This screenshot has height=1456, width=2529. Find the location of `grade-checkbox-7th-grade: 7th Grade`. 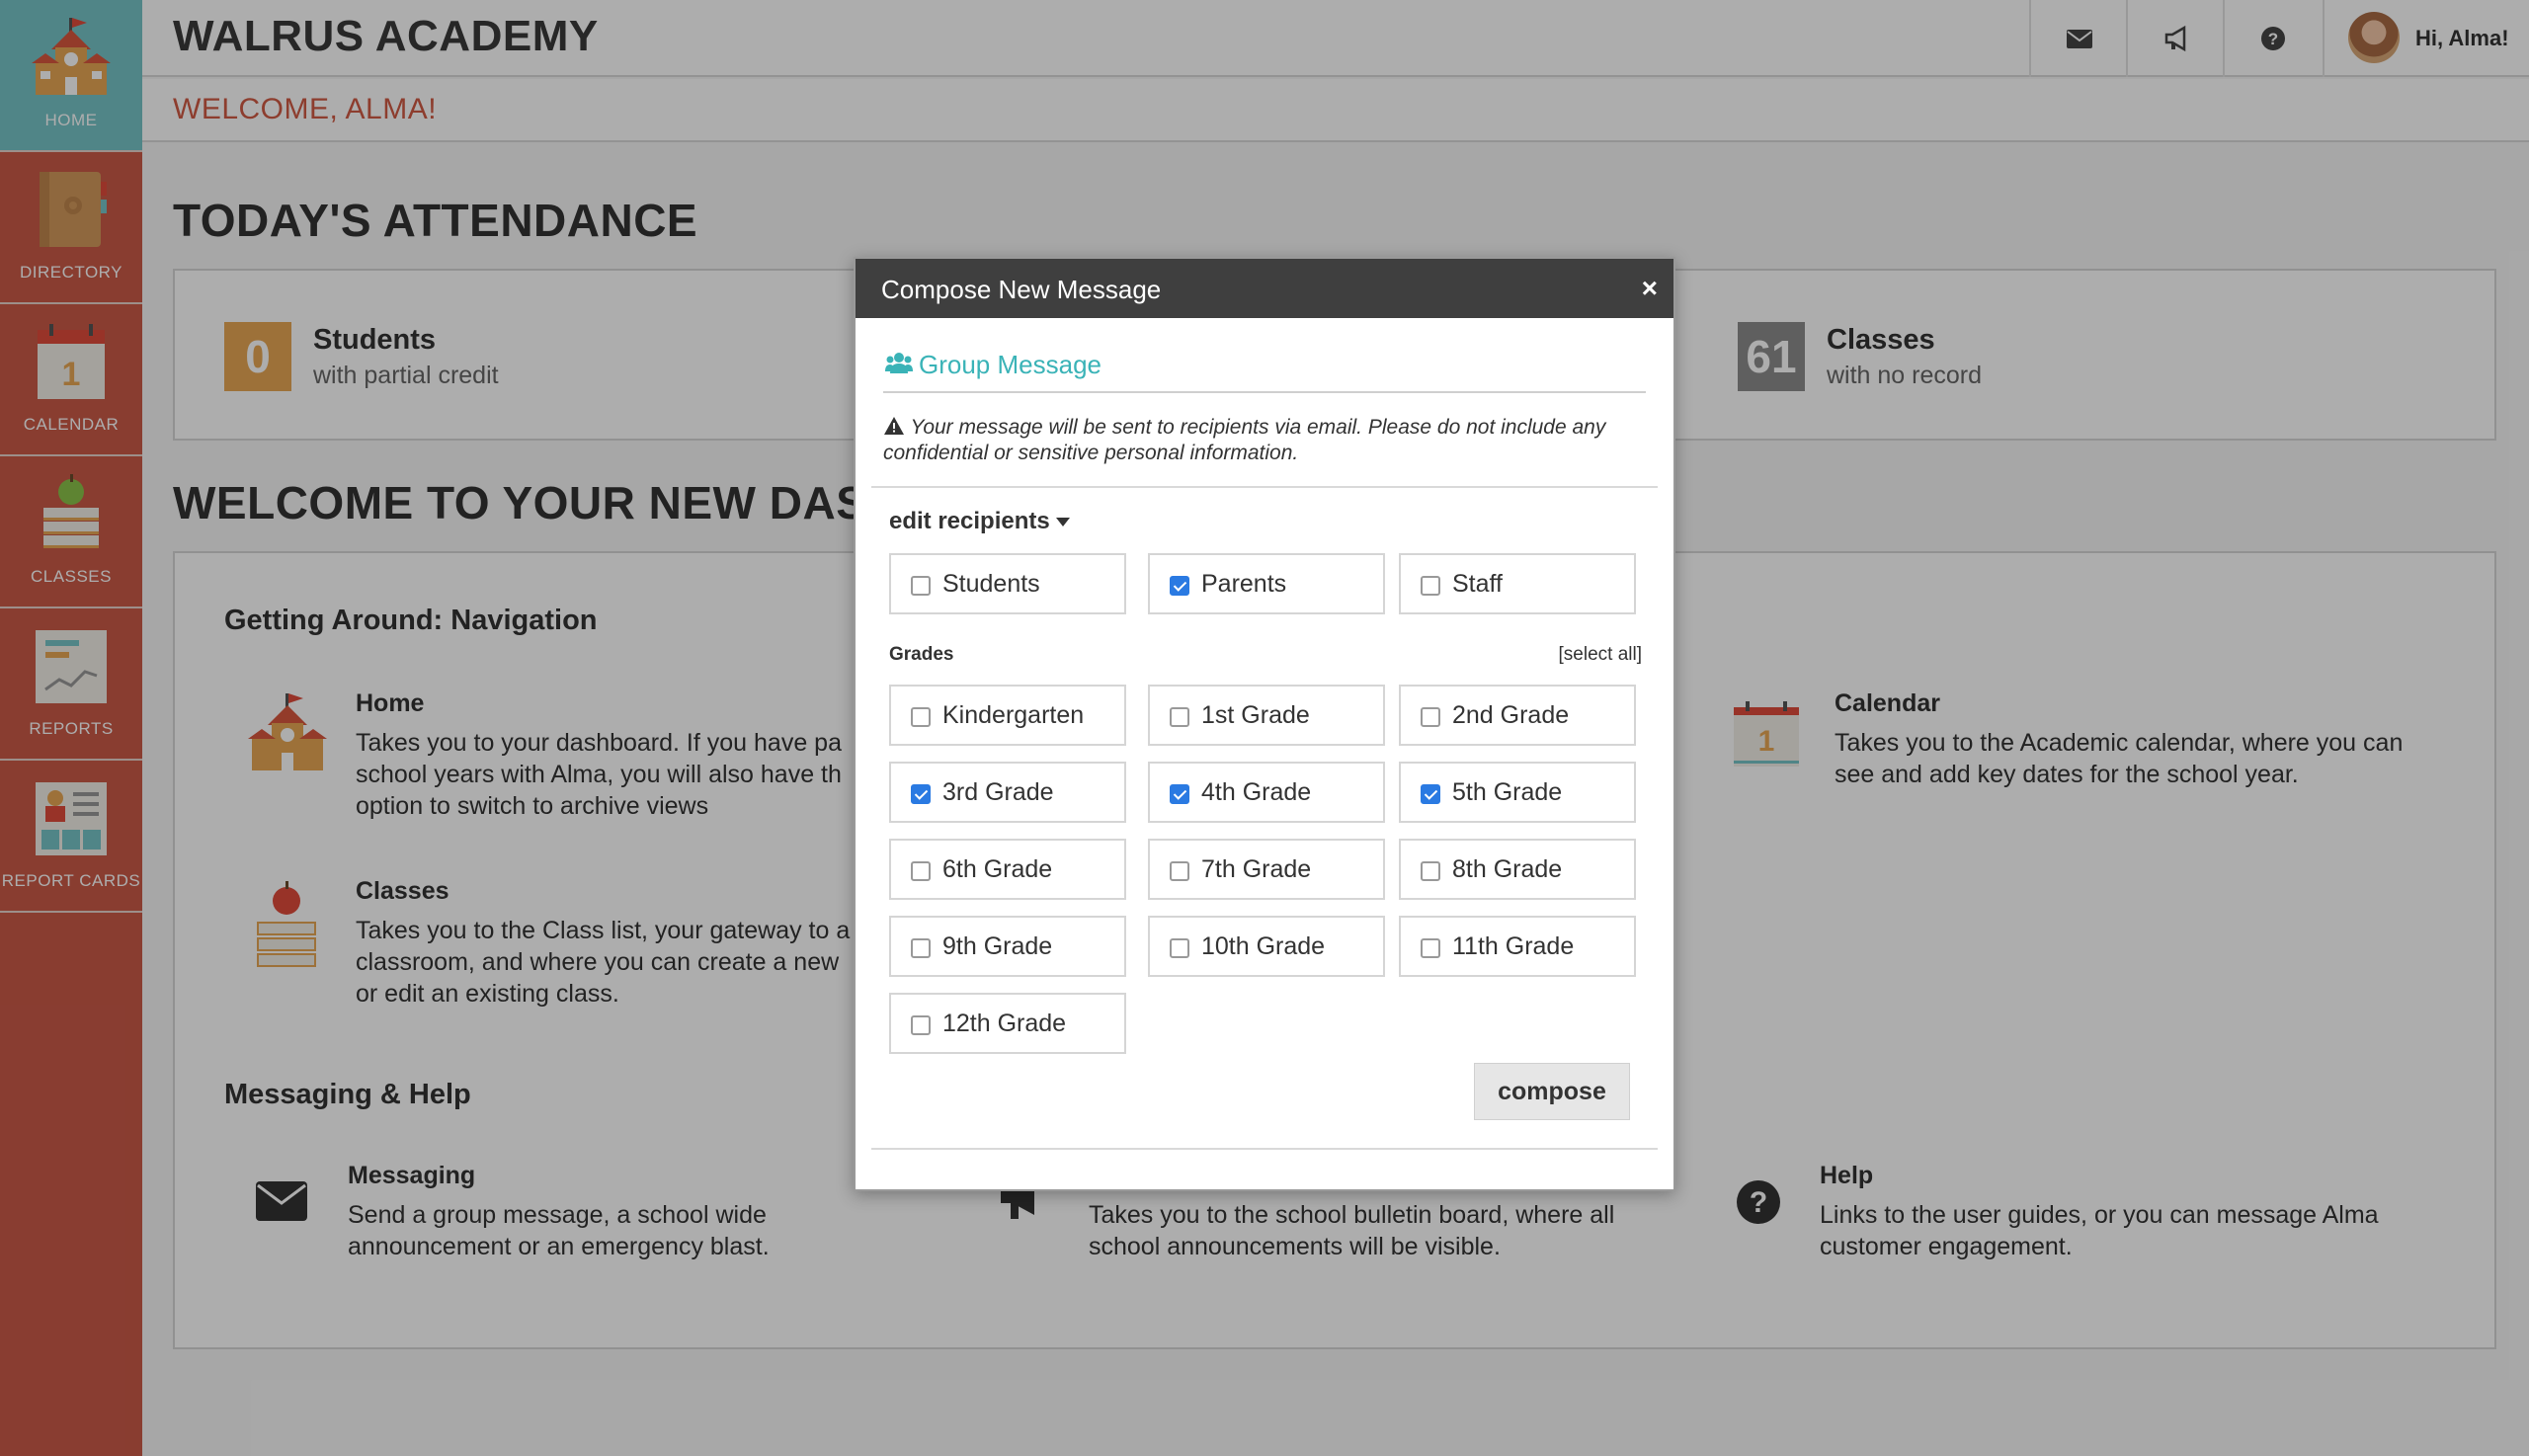

grade-checkbox-7th-grade: 7th Grade is located at coordinates (1266, 869).